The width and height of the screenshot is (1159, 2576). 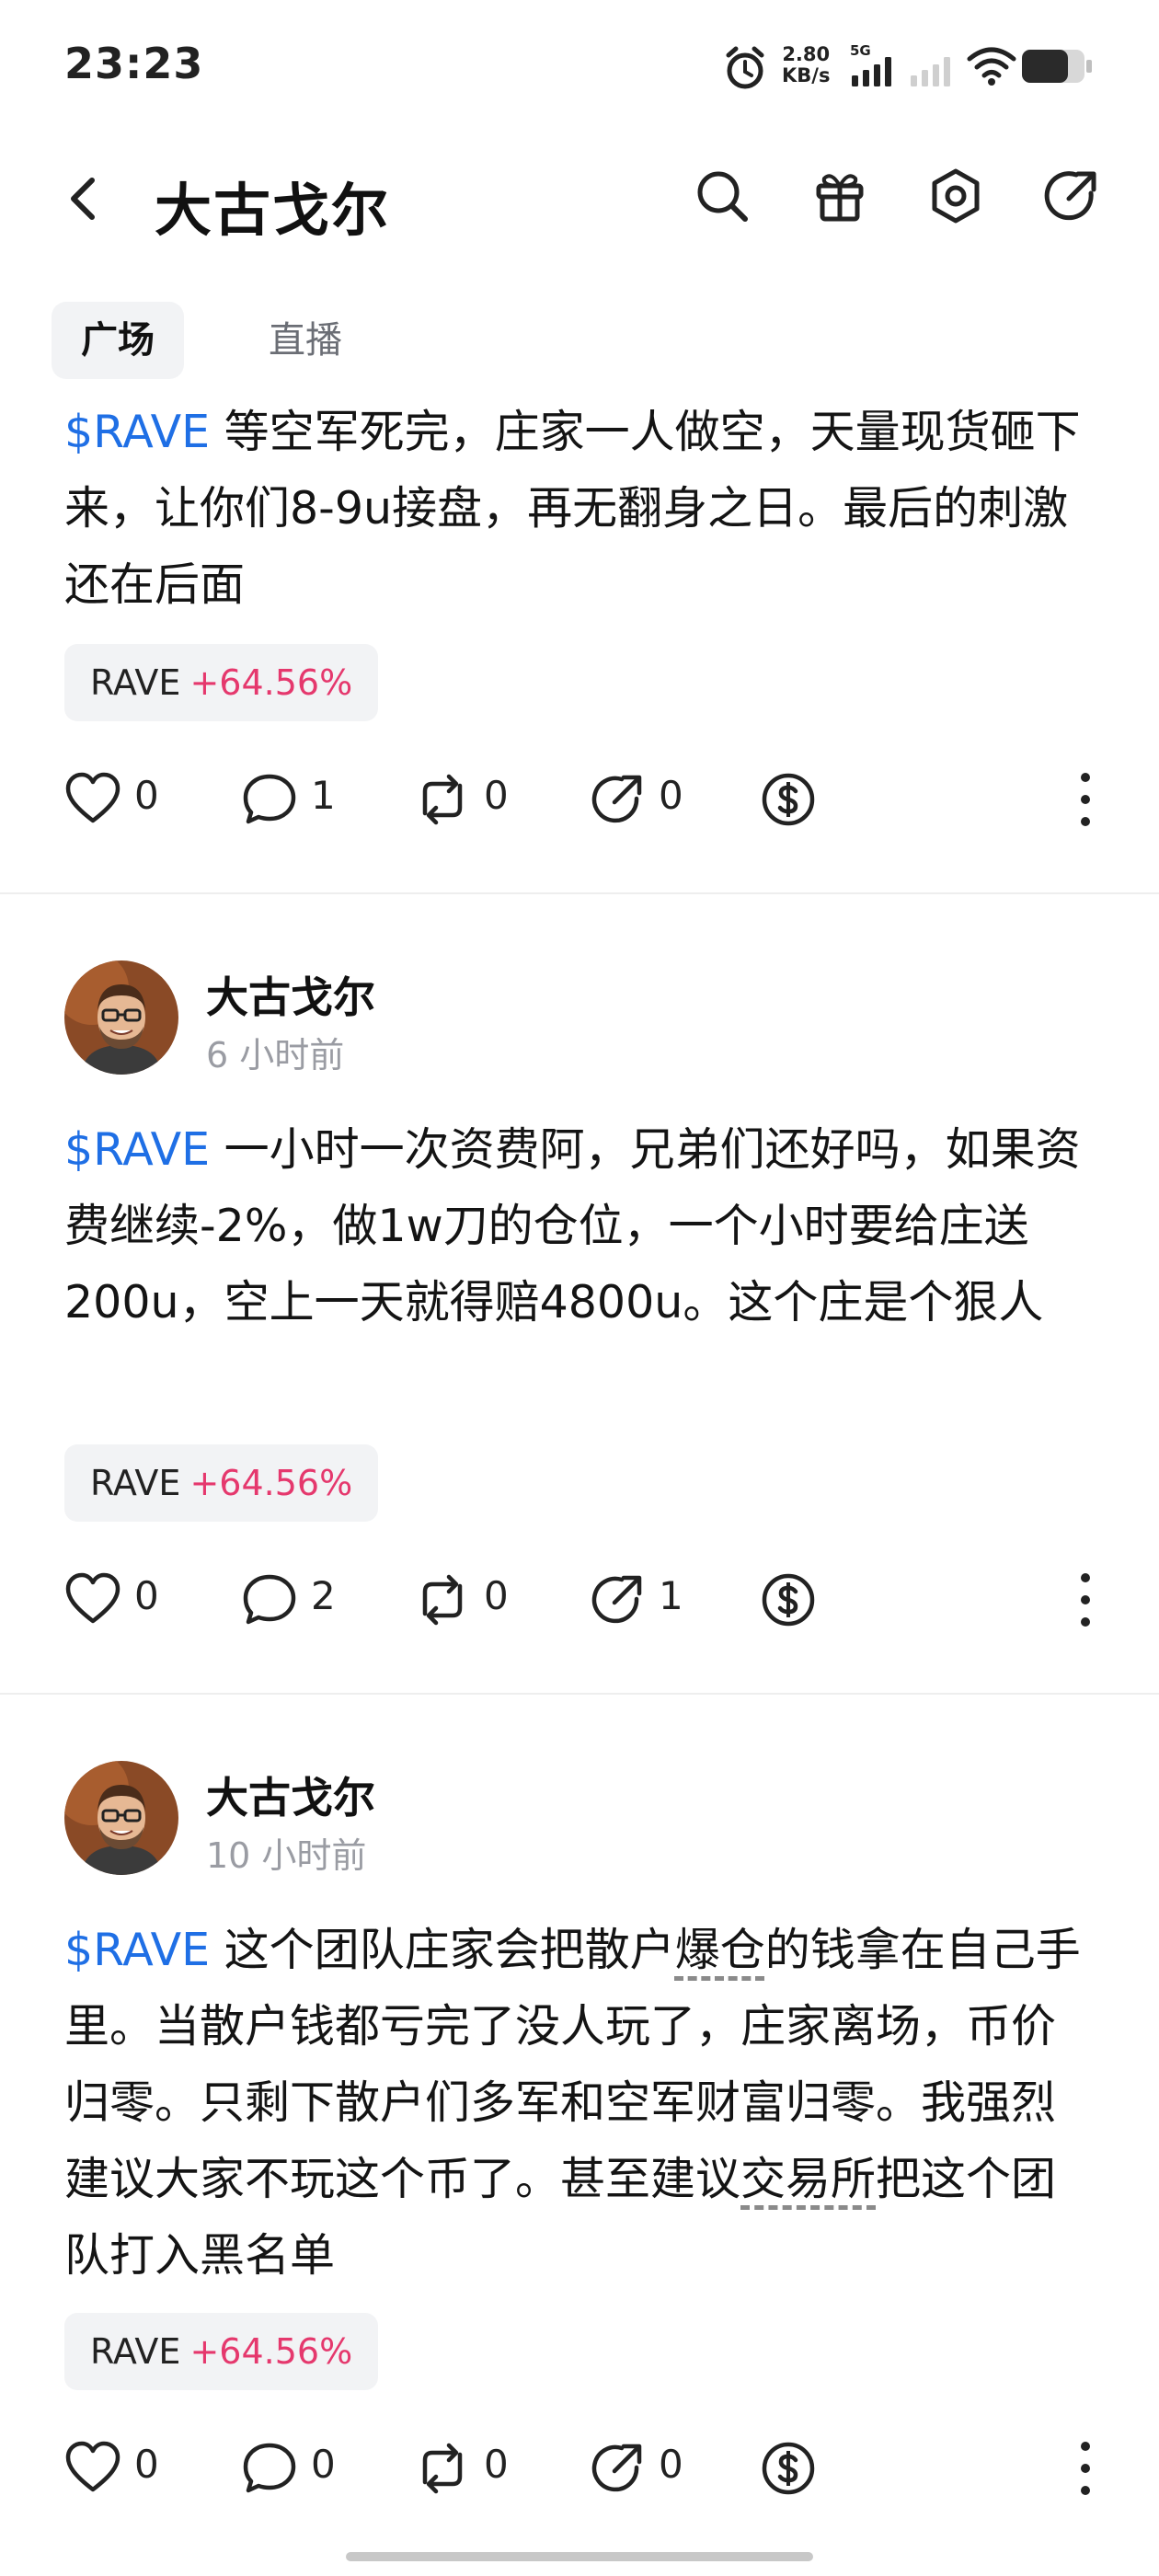 What do you see at coordinates (955, 196) in the screenshot?
I see `settings-icon` at bounding box center [955, 196].